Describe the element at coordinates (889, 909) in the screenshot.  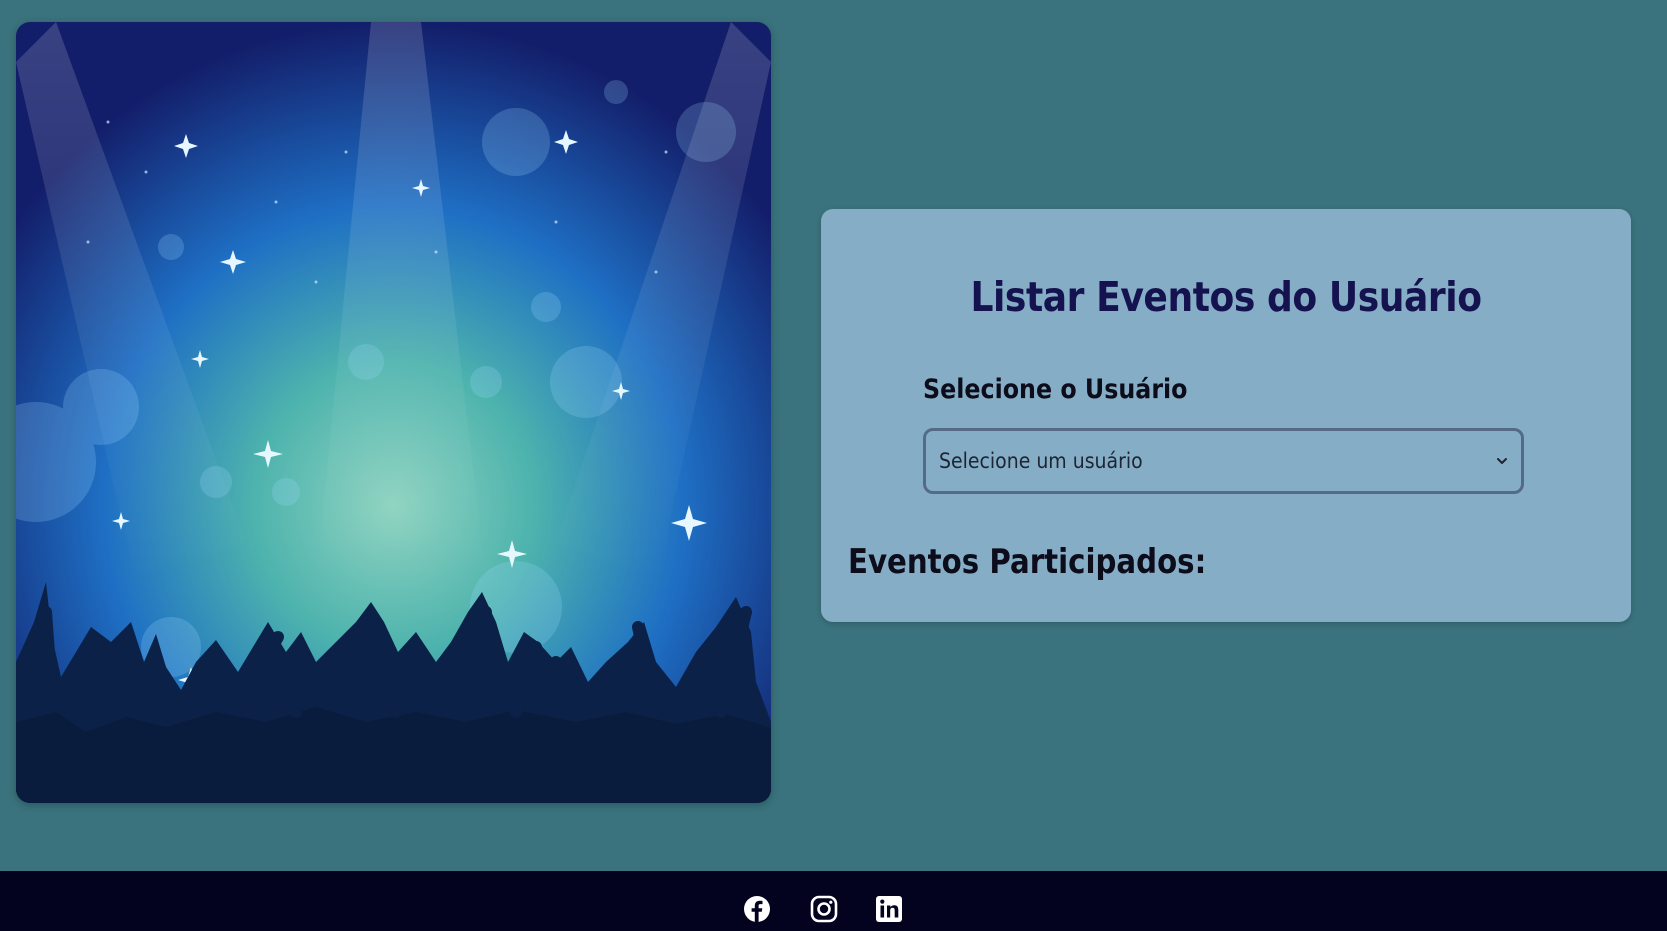
I see `linkedin-icon` at that location.